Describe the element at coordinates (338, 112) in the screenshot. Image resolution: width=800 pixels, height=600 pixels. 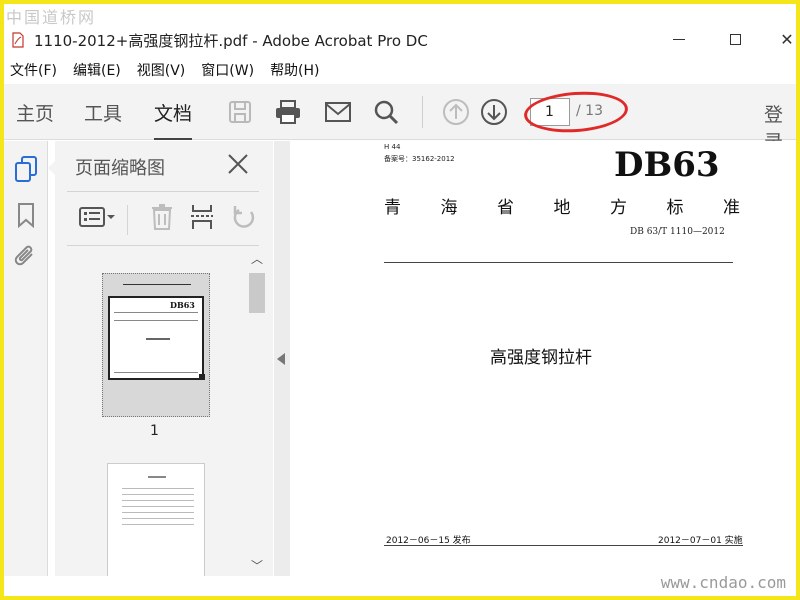
I see `email-icon` at that location.